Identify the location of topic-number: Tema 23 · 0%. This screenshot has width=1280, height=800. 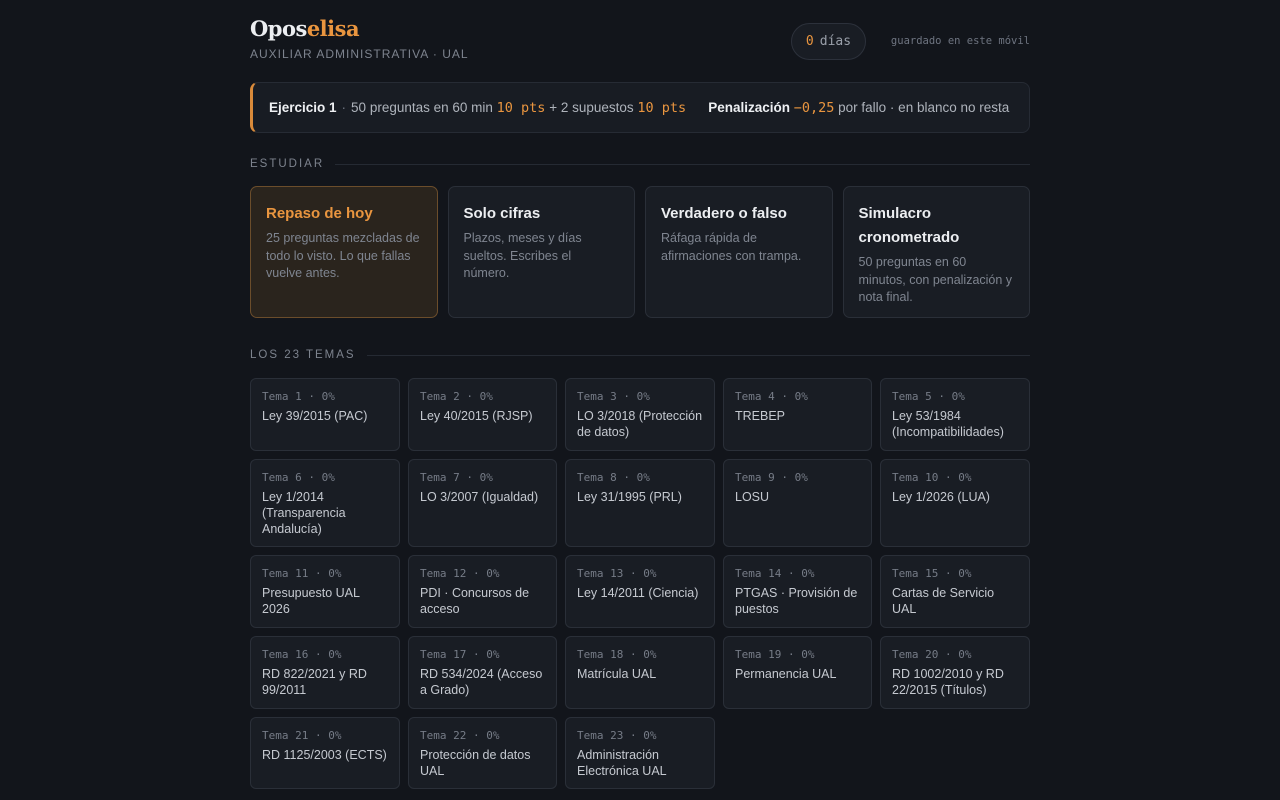
(617, 735).